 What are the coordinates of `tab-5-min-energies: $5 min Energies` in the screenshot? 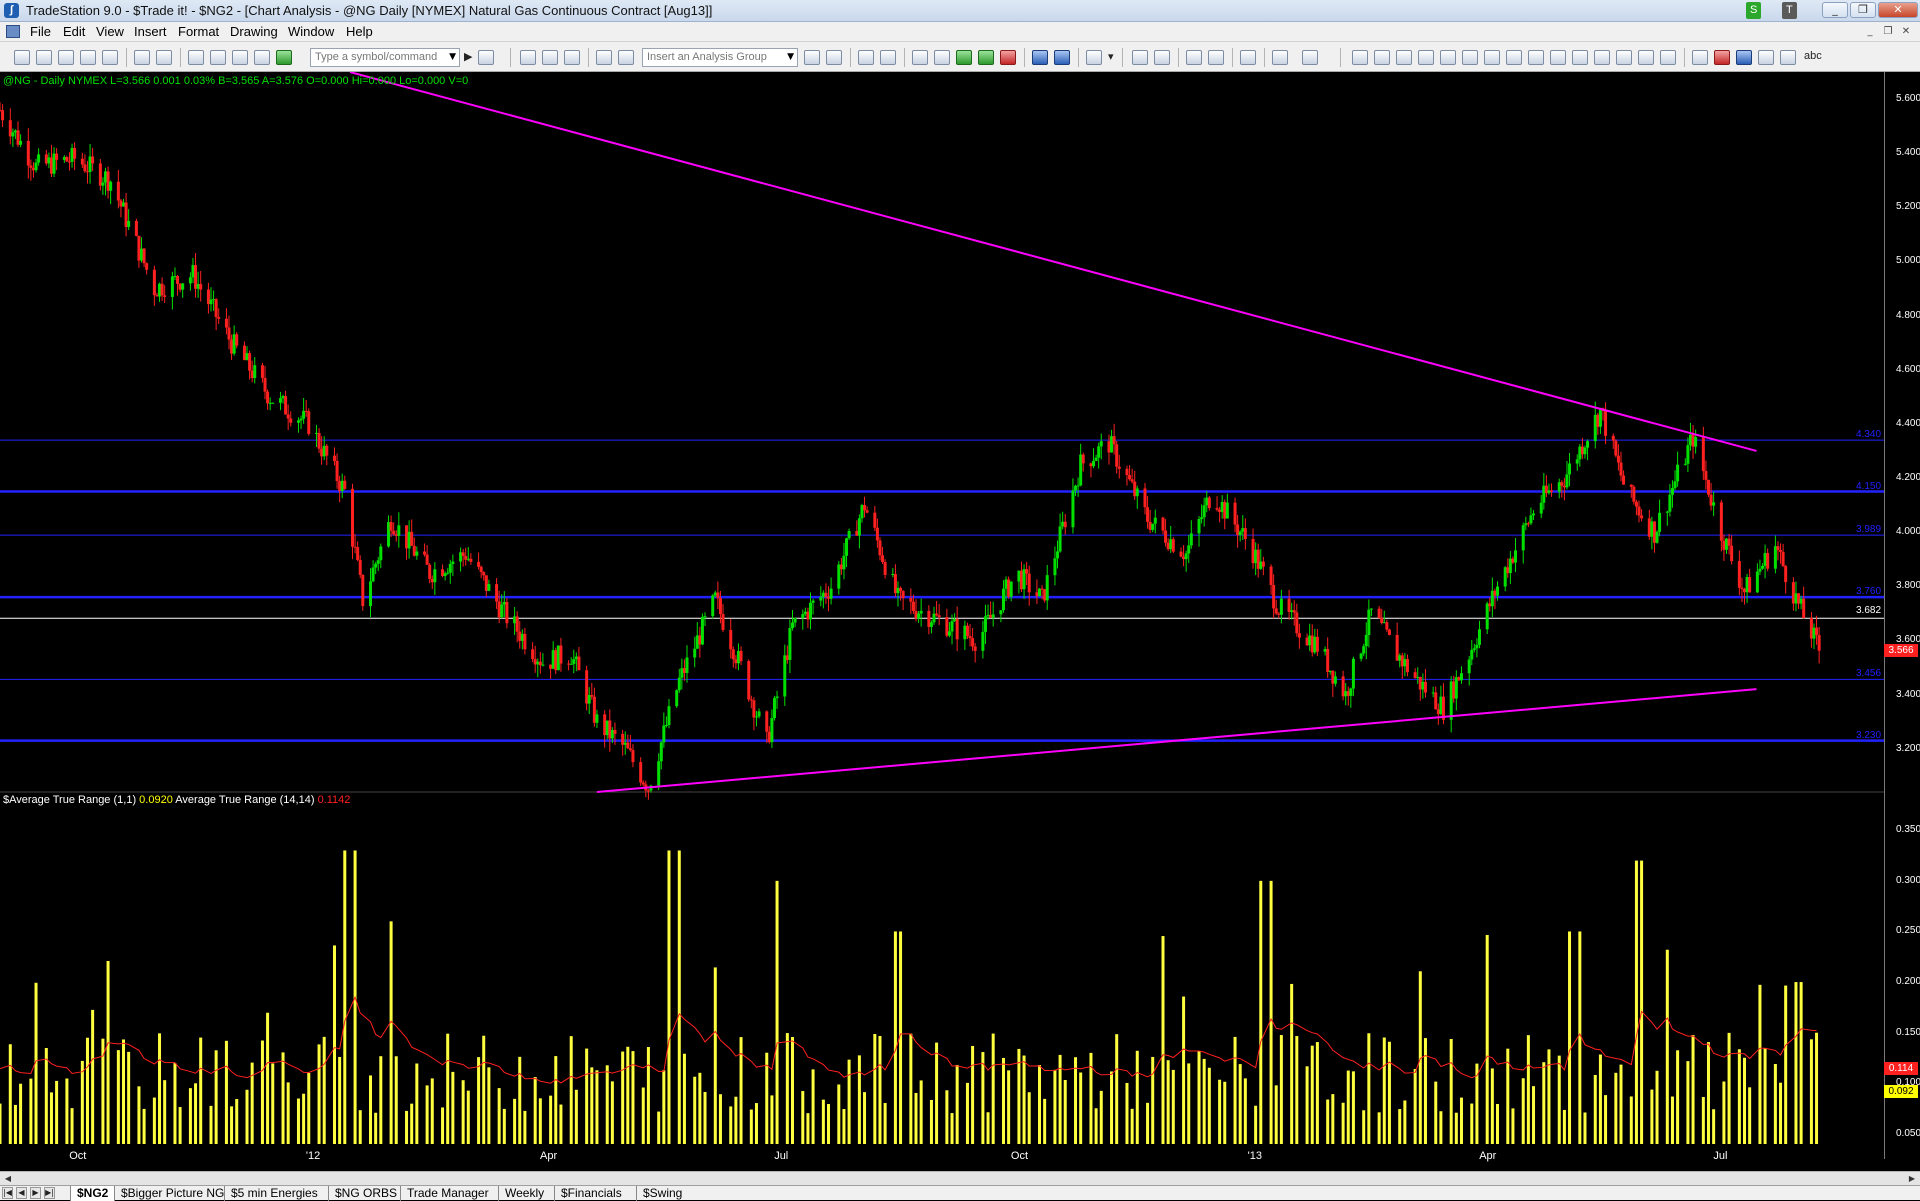 It's located at (274, 1193).